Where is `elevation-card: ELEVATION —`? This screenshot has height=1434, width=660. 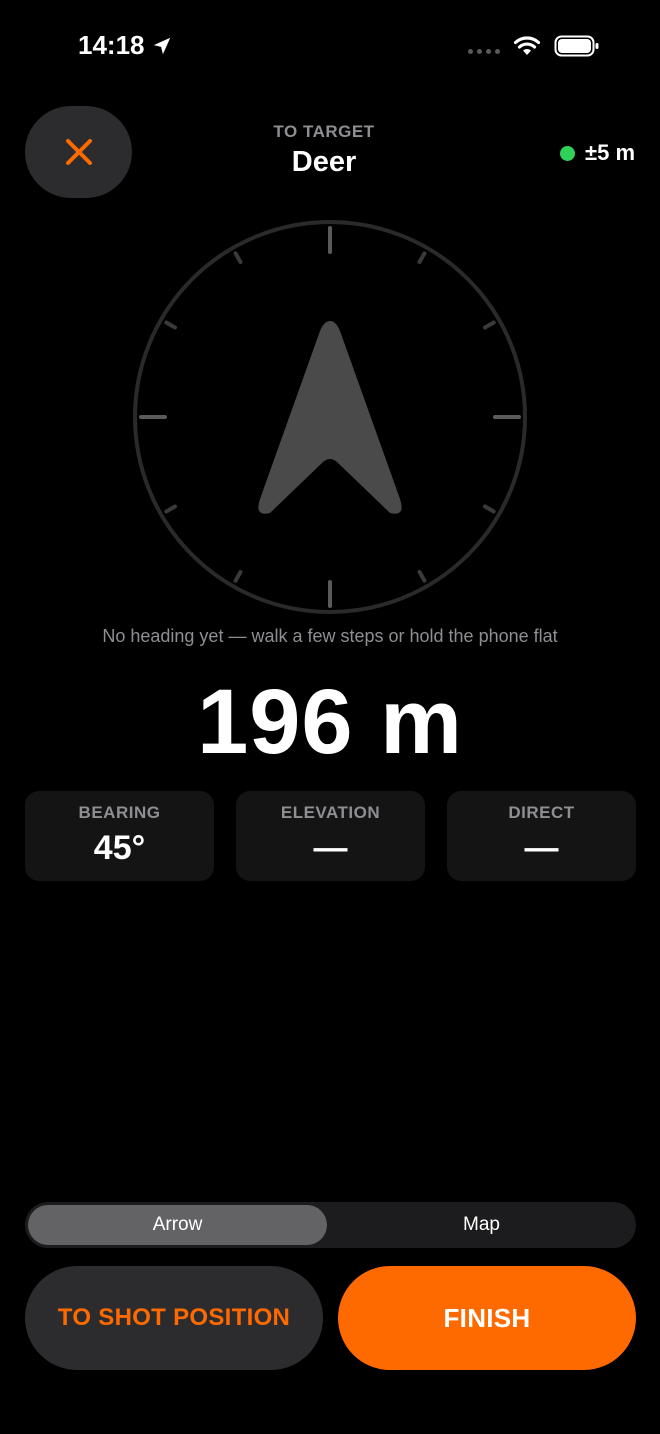
elevation-card: ELEVATION — is located at coordinates (330, 836).